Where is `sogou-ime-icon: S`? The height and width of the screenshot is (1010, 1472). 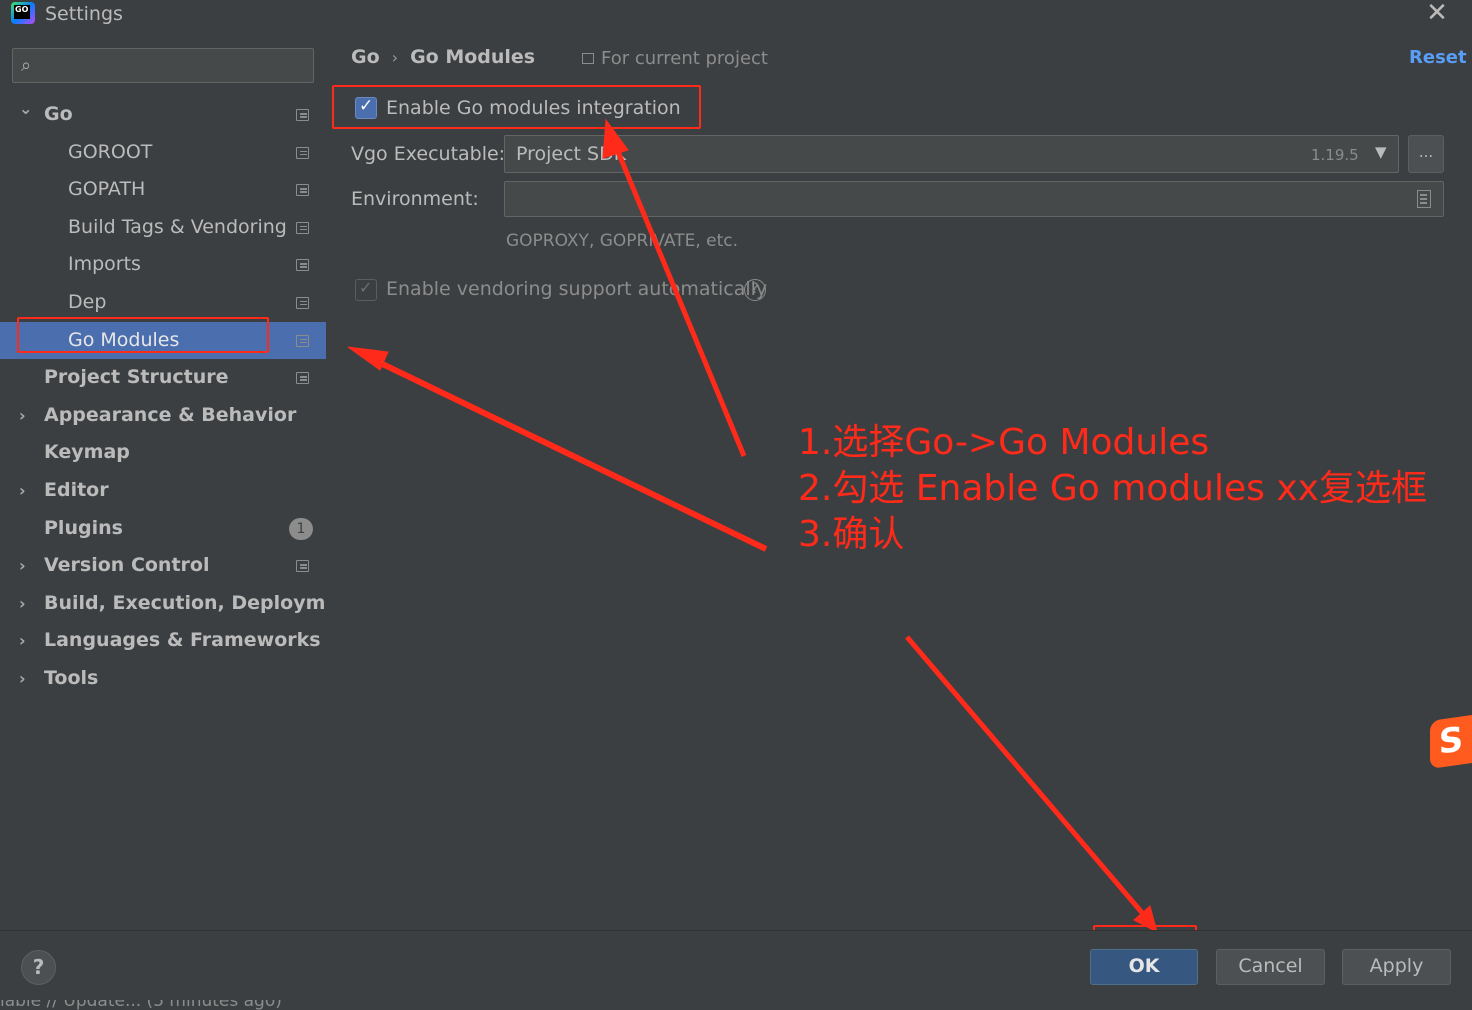 sogou-ime-icon: S is located at coordinates (1451, 742).